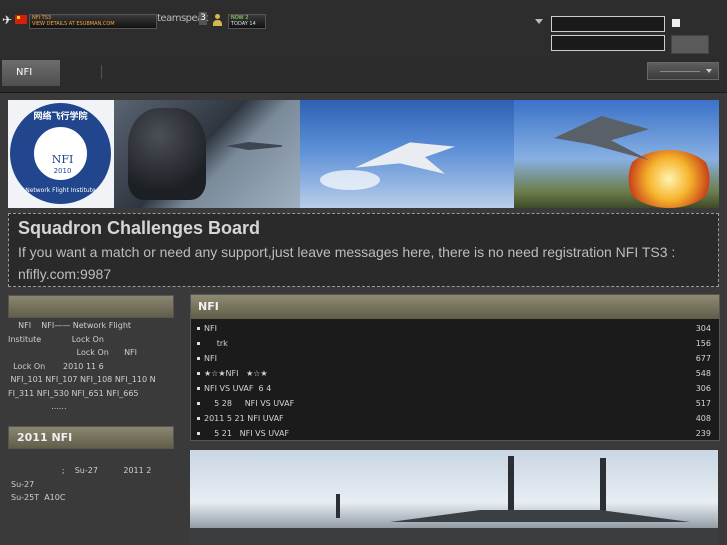  Describe the element at coordinates (56, 339) in the screenshot. I see `intro-line: Institute Lock On` at that location.